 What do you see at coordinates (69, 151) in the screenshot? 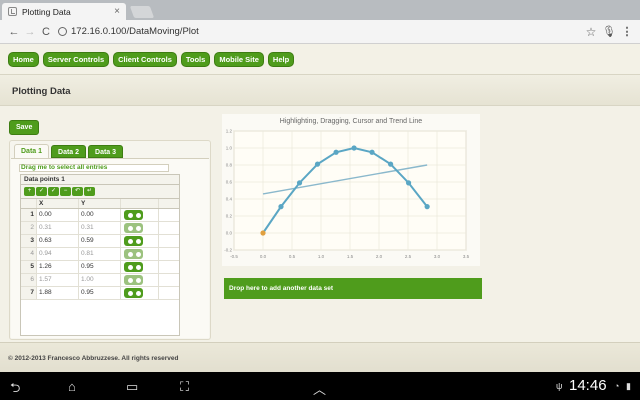
I see `tab-data-2: Data 2` at bounding box center [69, 151].